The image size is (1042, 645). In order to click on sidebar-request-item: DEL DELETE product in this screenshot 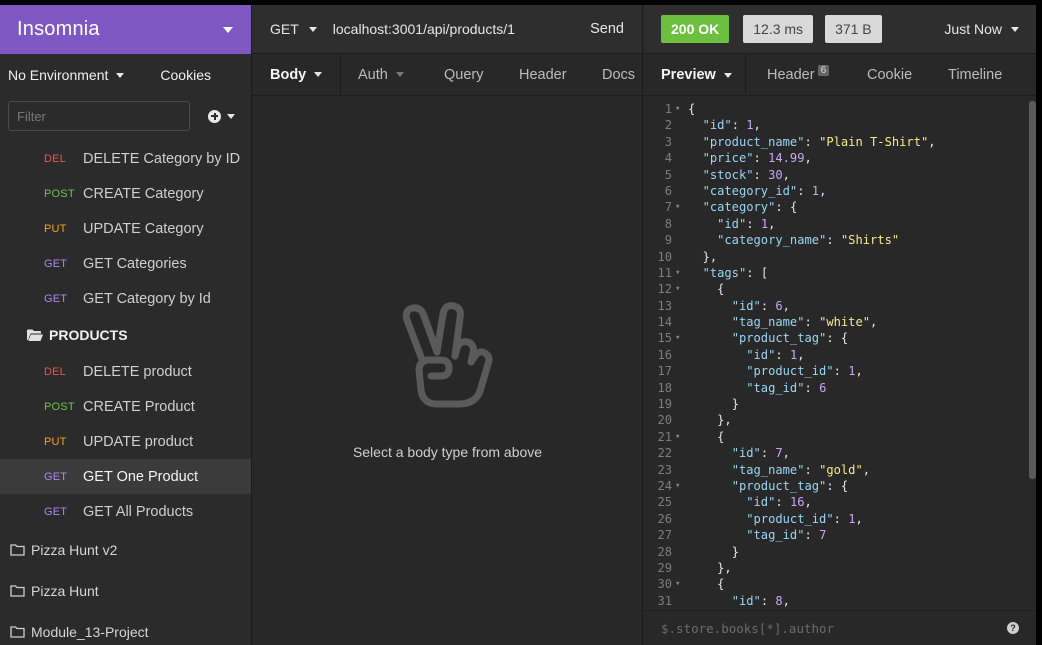, I will do `click(125, 371)`.